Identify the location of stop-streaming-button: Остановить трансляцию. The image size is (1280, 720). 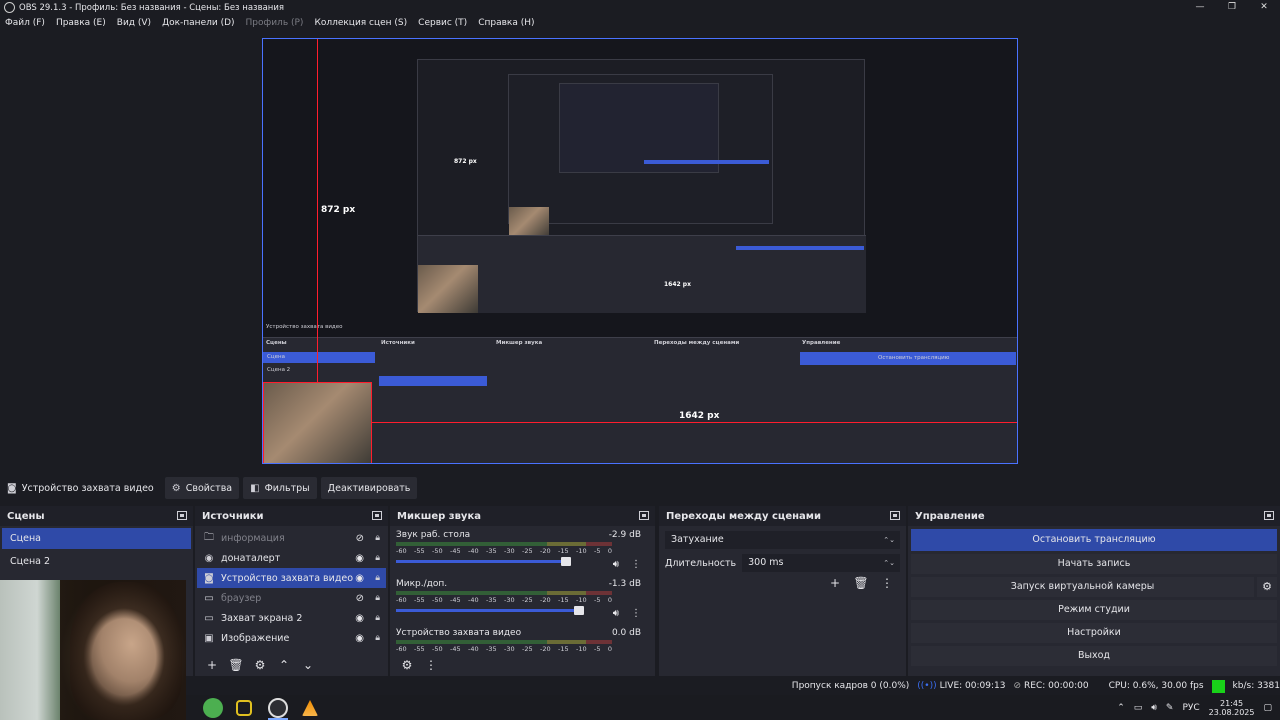
(1094, 540).